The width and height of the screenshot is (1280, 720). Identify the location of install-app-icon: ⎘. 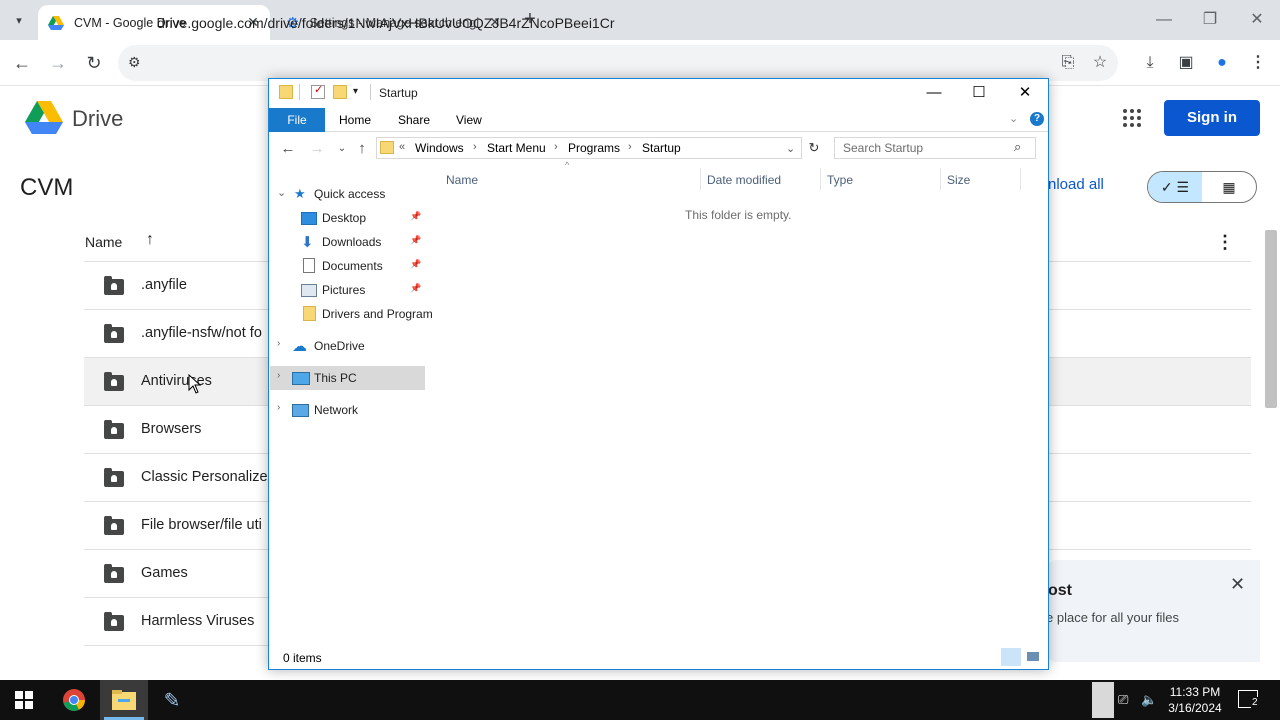
(1068, 63).